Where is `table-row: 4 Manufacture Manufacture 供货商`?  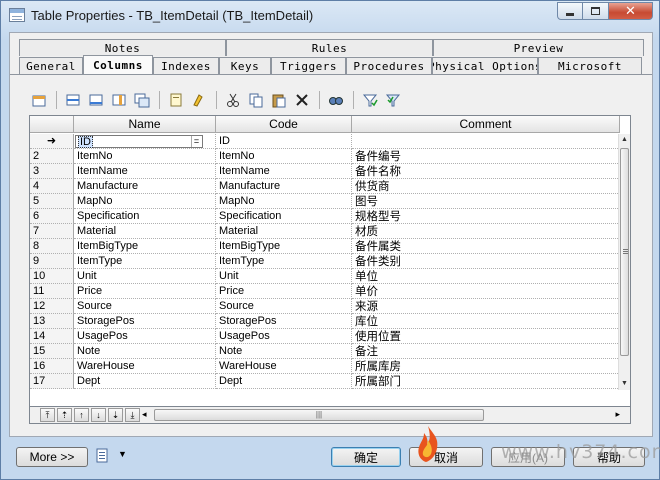
table-row: 4 Manufacture Manufacture 供货商 is located at coordinates (325, 186).